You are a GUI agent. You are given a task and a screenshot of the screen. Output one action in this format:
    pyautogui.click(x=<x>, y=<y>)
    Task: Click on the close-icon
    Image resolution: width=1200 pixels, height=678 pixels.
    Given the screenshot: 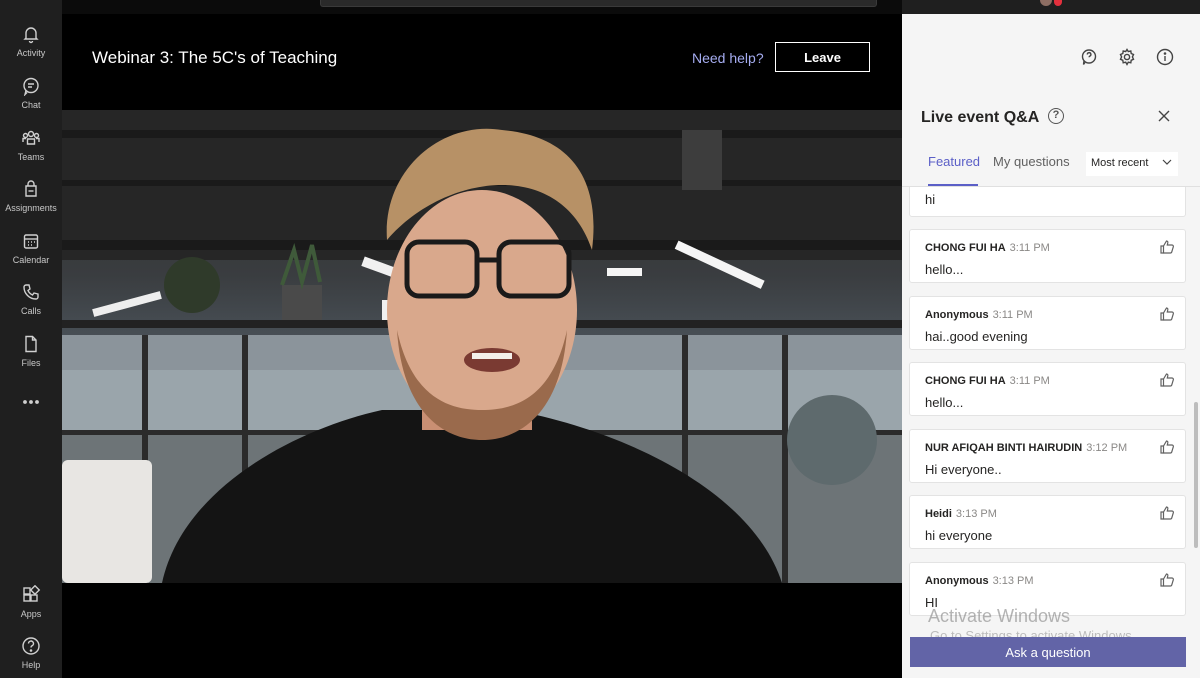 What is the action you would take?
    pyautogui.click(x=1164, y=116)
    